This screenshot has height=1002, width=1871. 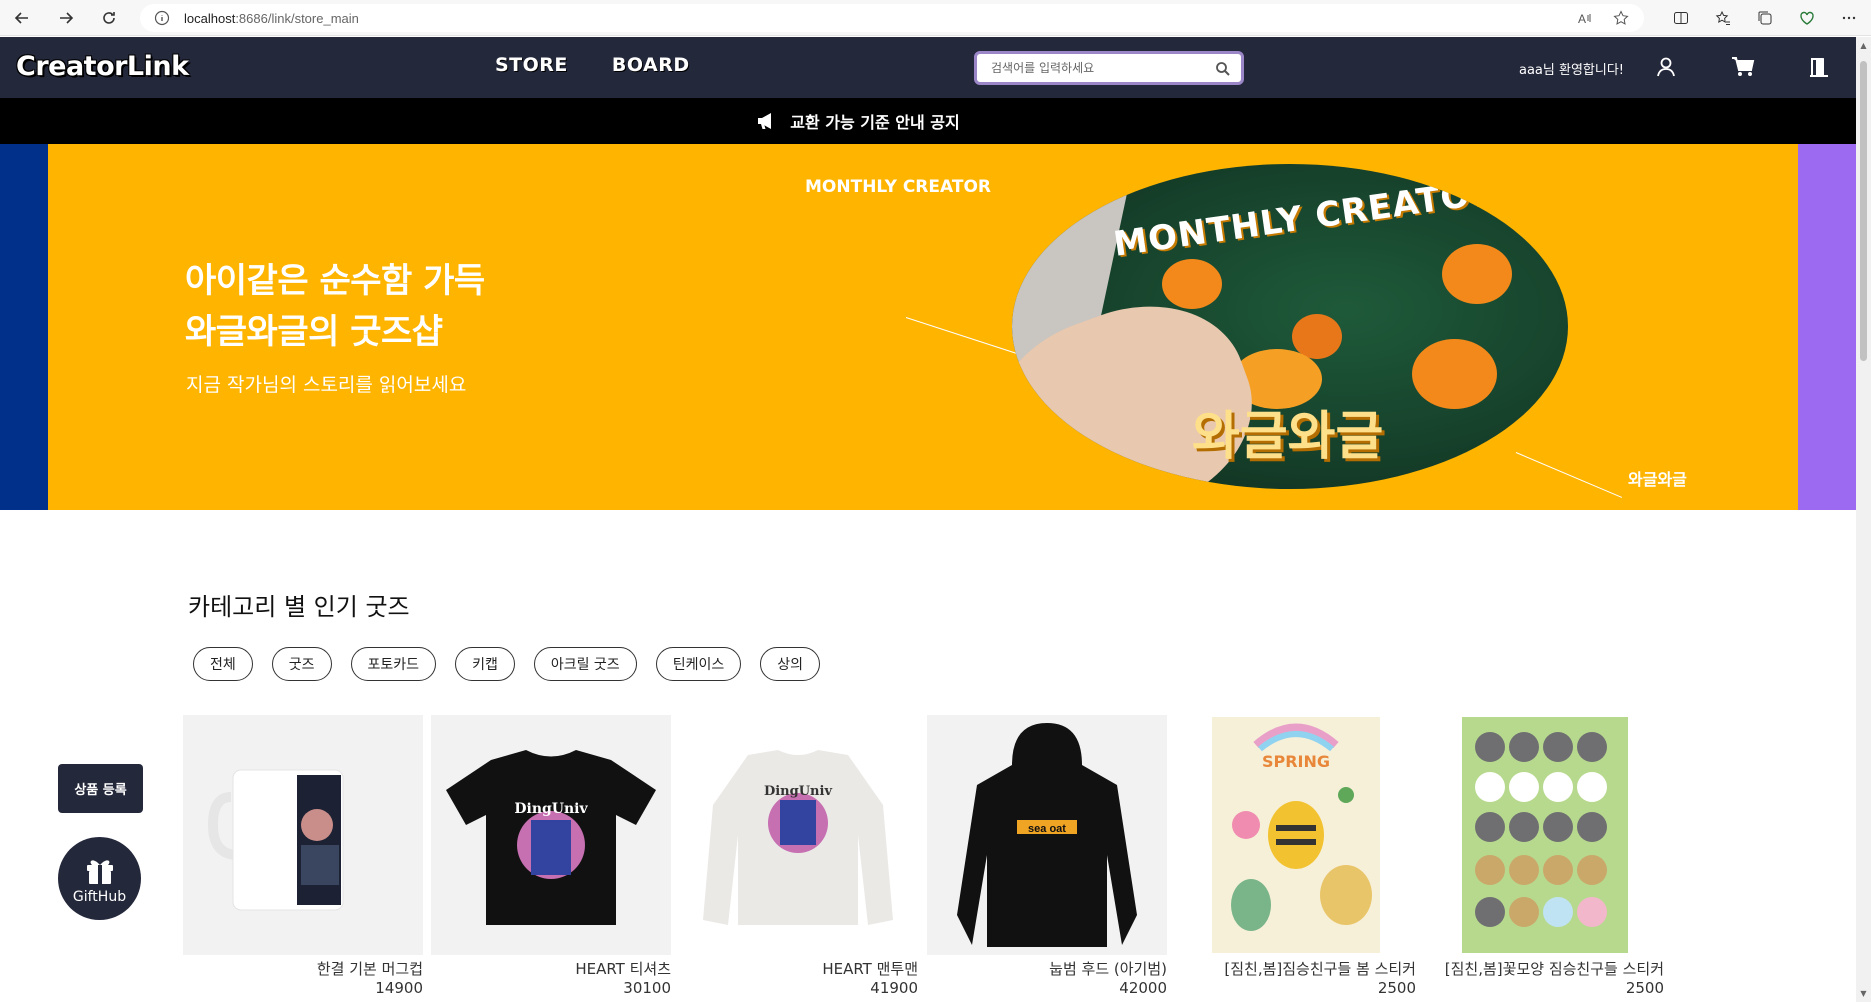 What do you see at coordinates (892, 18) in the screenshot?
I see `address-bar: localhost:8686/link/store_main A` at bounding box center [892, 18].